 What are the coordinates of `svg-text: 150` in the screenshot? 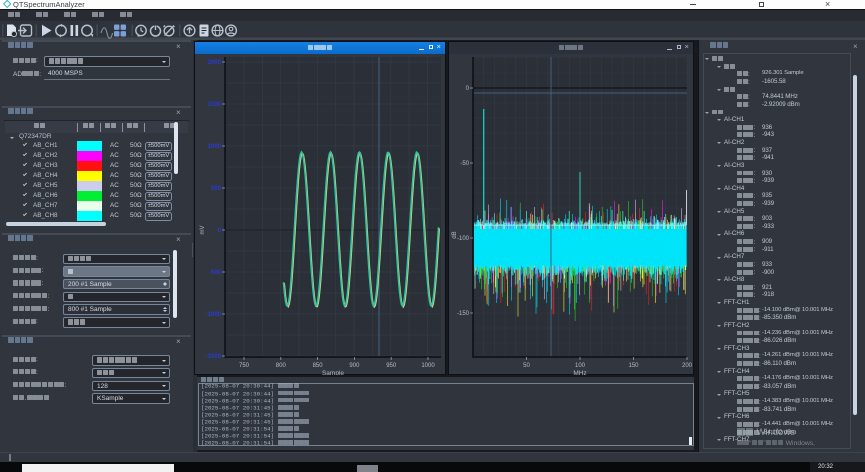 It's located at (633, 366).